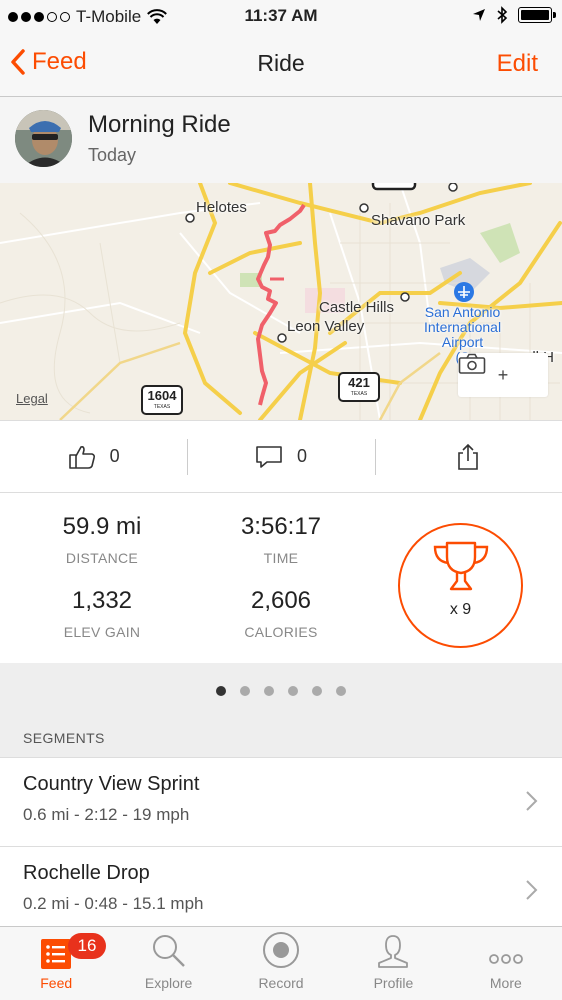 Image resolution: width=562 pixels, height=1000 pixels. Describe the element at coordinates (87, 946) in the screenshot. I see `notification-badge: 16` at that location.